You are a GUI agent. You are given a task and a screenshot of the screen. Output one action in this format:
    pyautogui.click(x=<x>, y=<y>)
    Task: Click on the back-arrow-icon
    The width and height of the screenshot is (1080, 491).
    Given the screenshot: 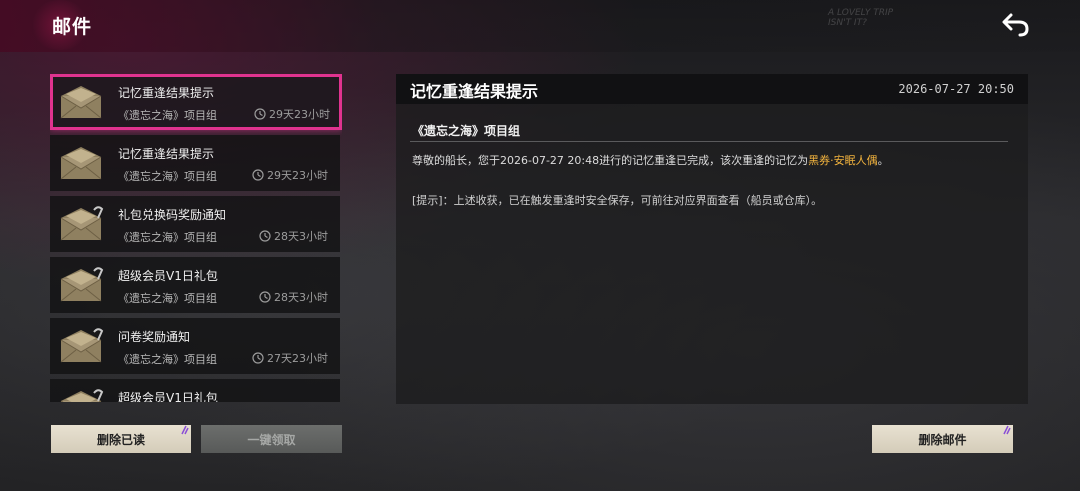 What is the action you would take?
    pyautogui.click(x=1015, y=25)
    